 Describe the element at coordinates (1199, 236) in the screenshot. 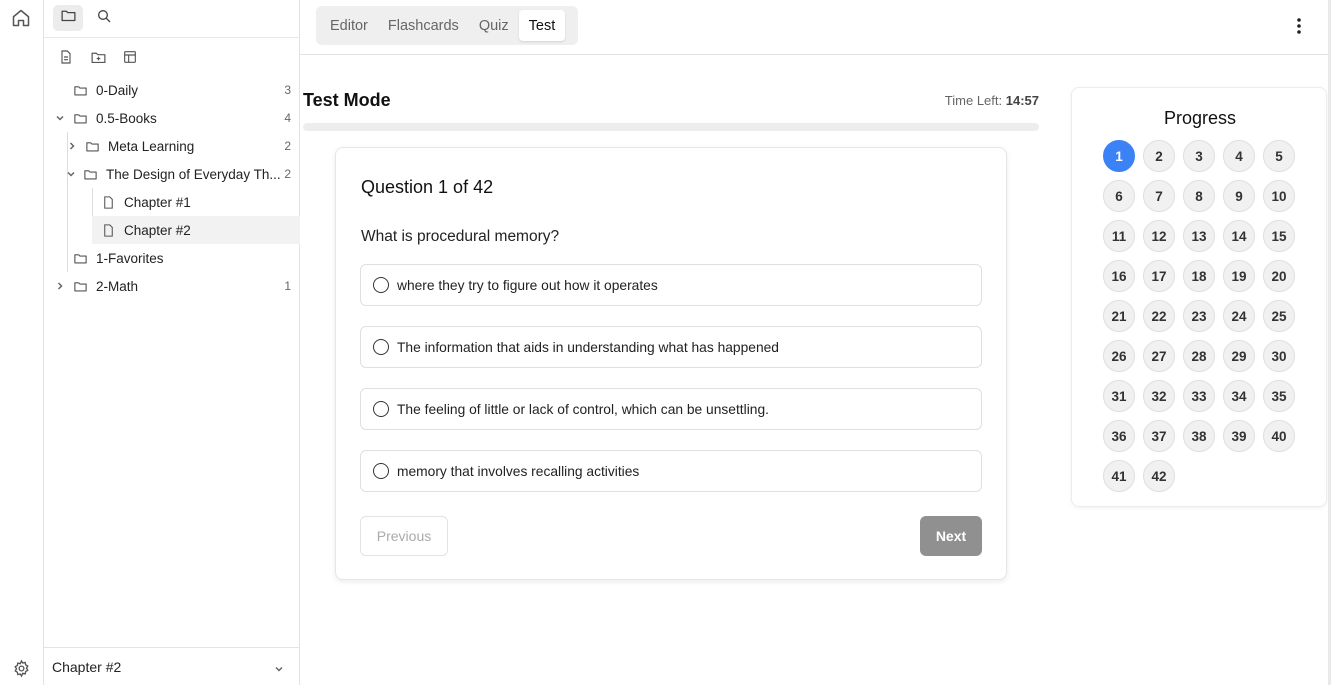

I see `question-nav-13: 13` at that location.